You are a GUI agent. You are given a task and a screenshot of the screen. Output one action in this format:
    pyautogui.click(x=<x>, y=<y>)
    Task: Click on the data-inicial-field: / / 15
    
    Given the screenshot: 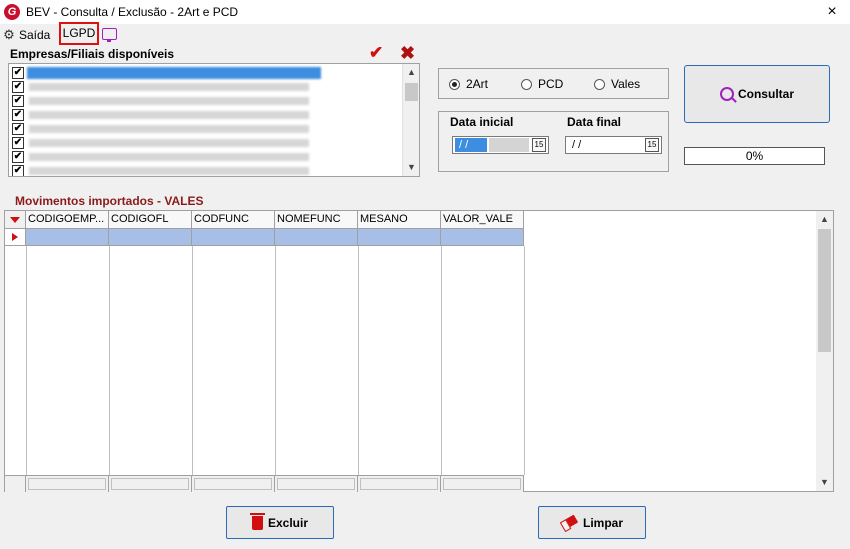 What is the action you would take?
    pyautogui.click(x=500, y=145)
    